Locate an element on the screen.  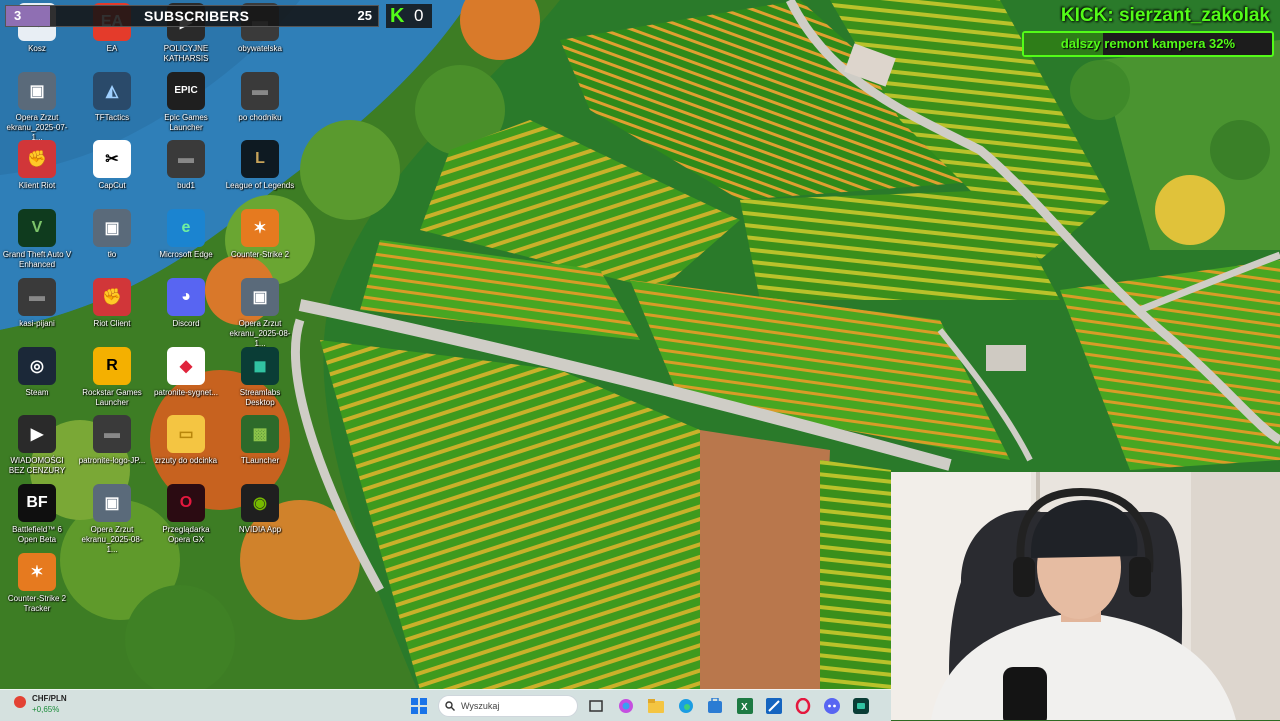
folder-icon: ▭ is located at coordinates (186, 434).